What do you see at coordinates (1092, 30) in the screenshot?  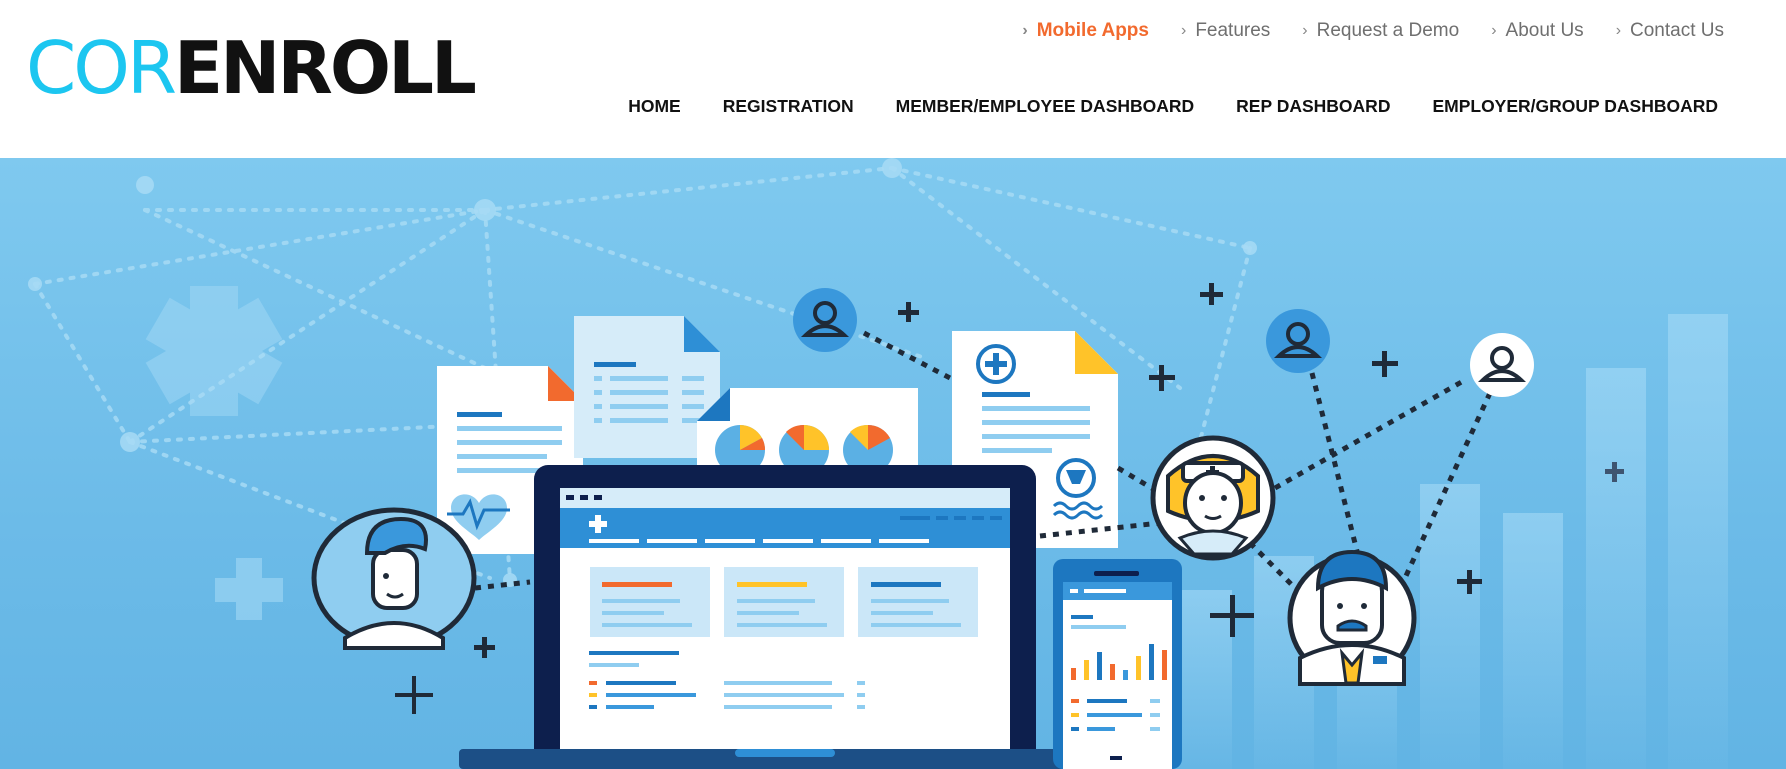 I see `topnav-label: Mobile Apps` at bounding box center [1092, 30].